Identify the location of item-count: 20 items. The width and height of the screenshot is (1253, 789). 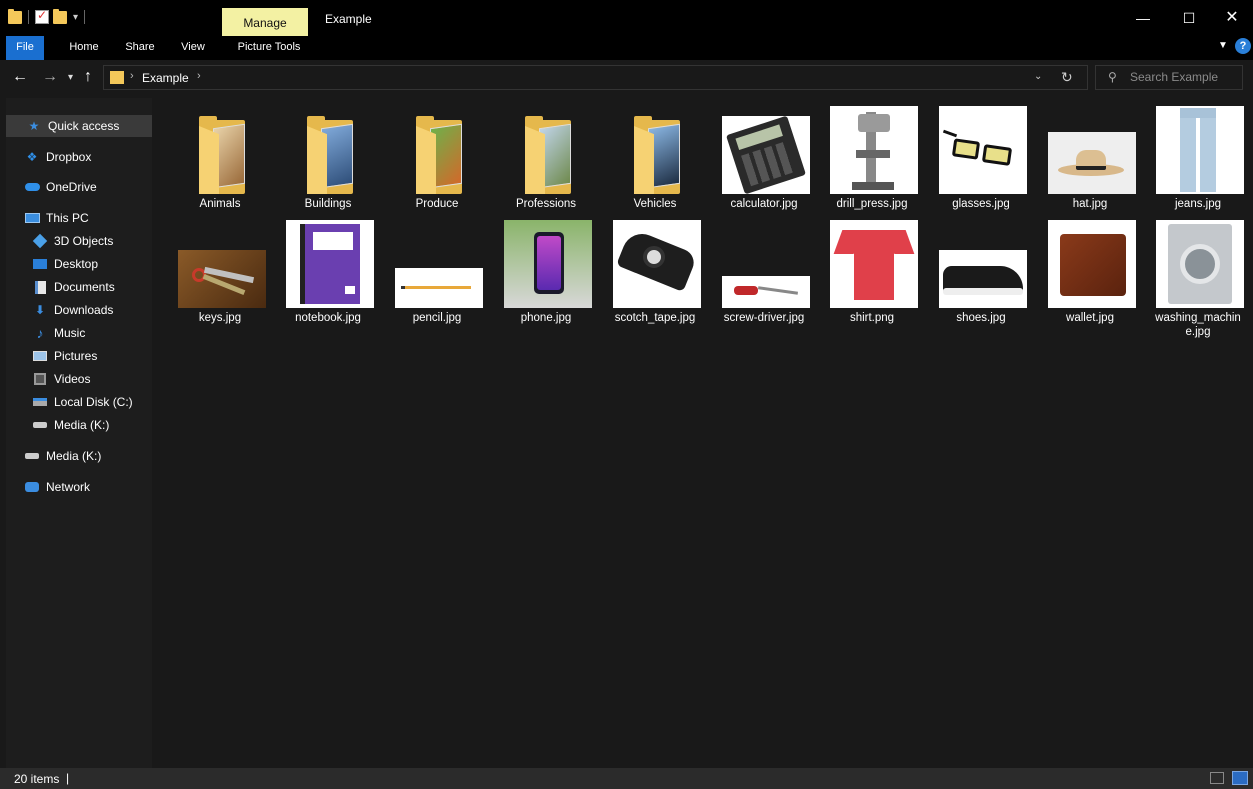
(37, 779).